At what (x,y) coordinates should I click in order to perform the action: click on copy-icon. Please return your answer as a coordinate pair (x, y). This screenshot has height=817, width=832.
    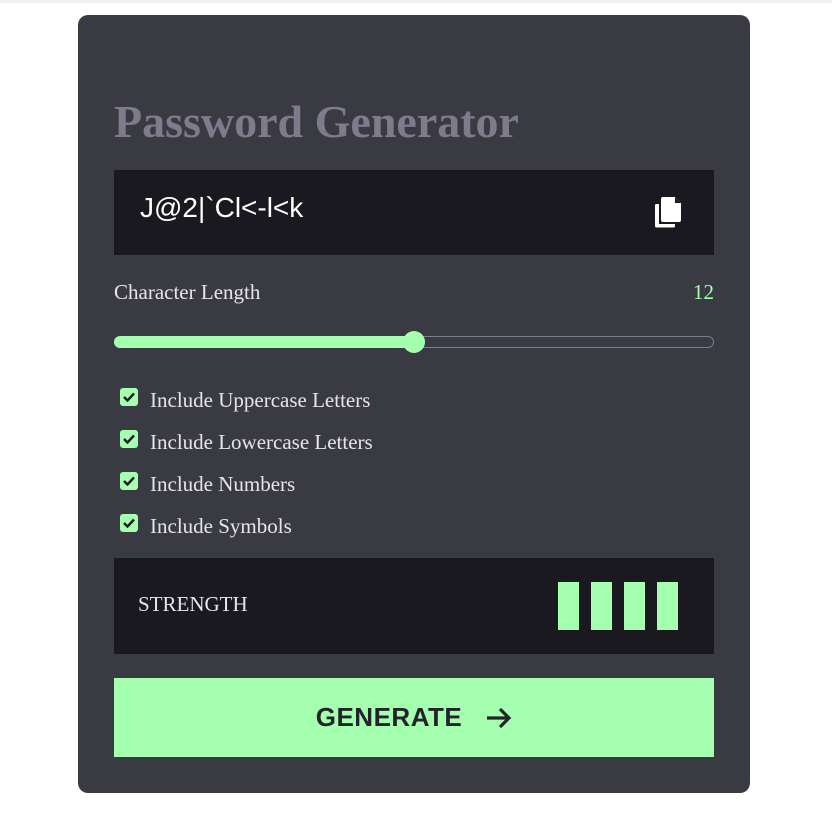
    Looking at the image, I should click on (668, 212).